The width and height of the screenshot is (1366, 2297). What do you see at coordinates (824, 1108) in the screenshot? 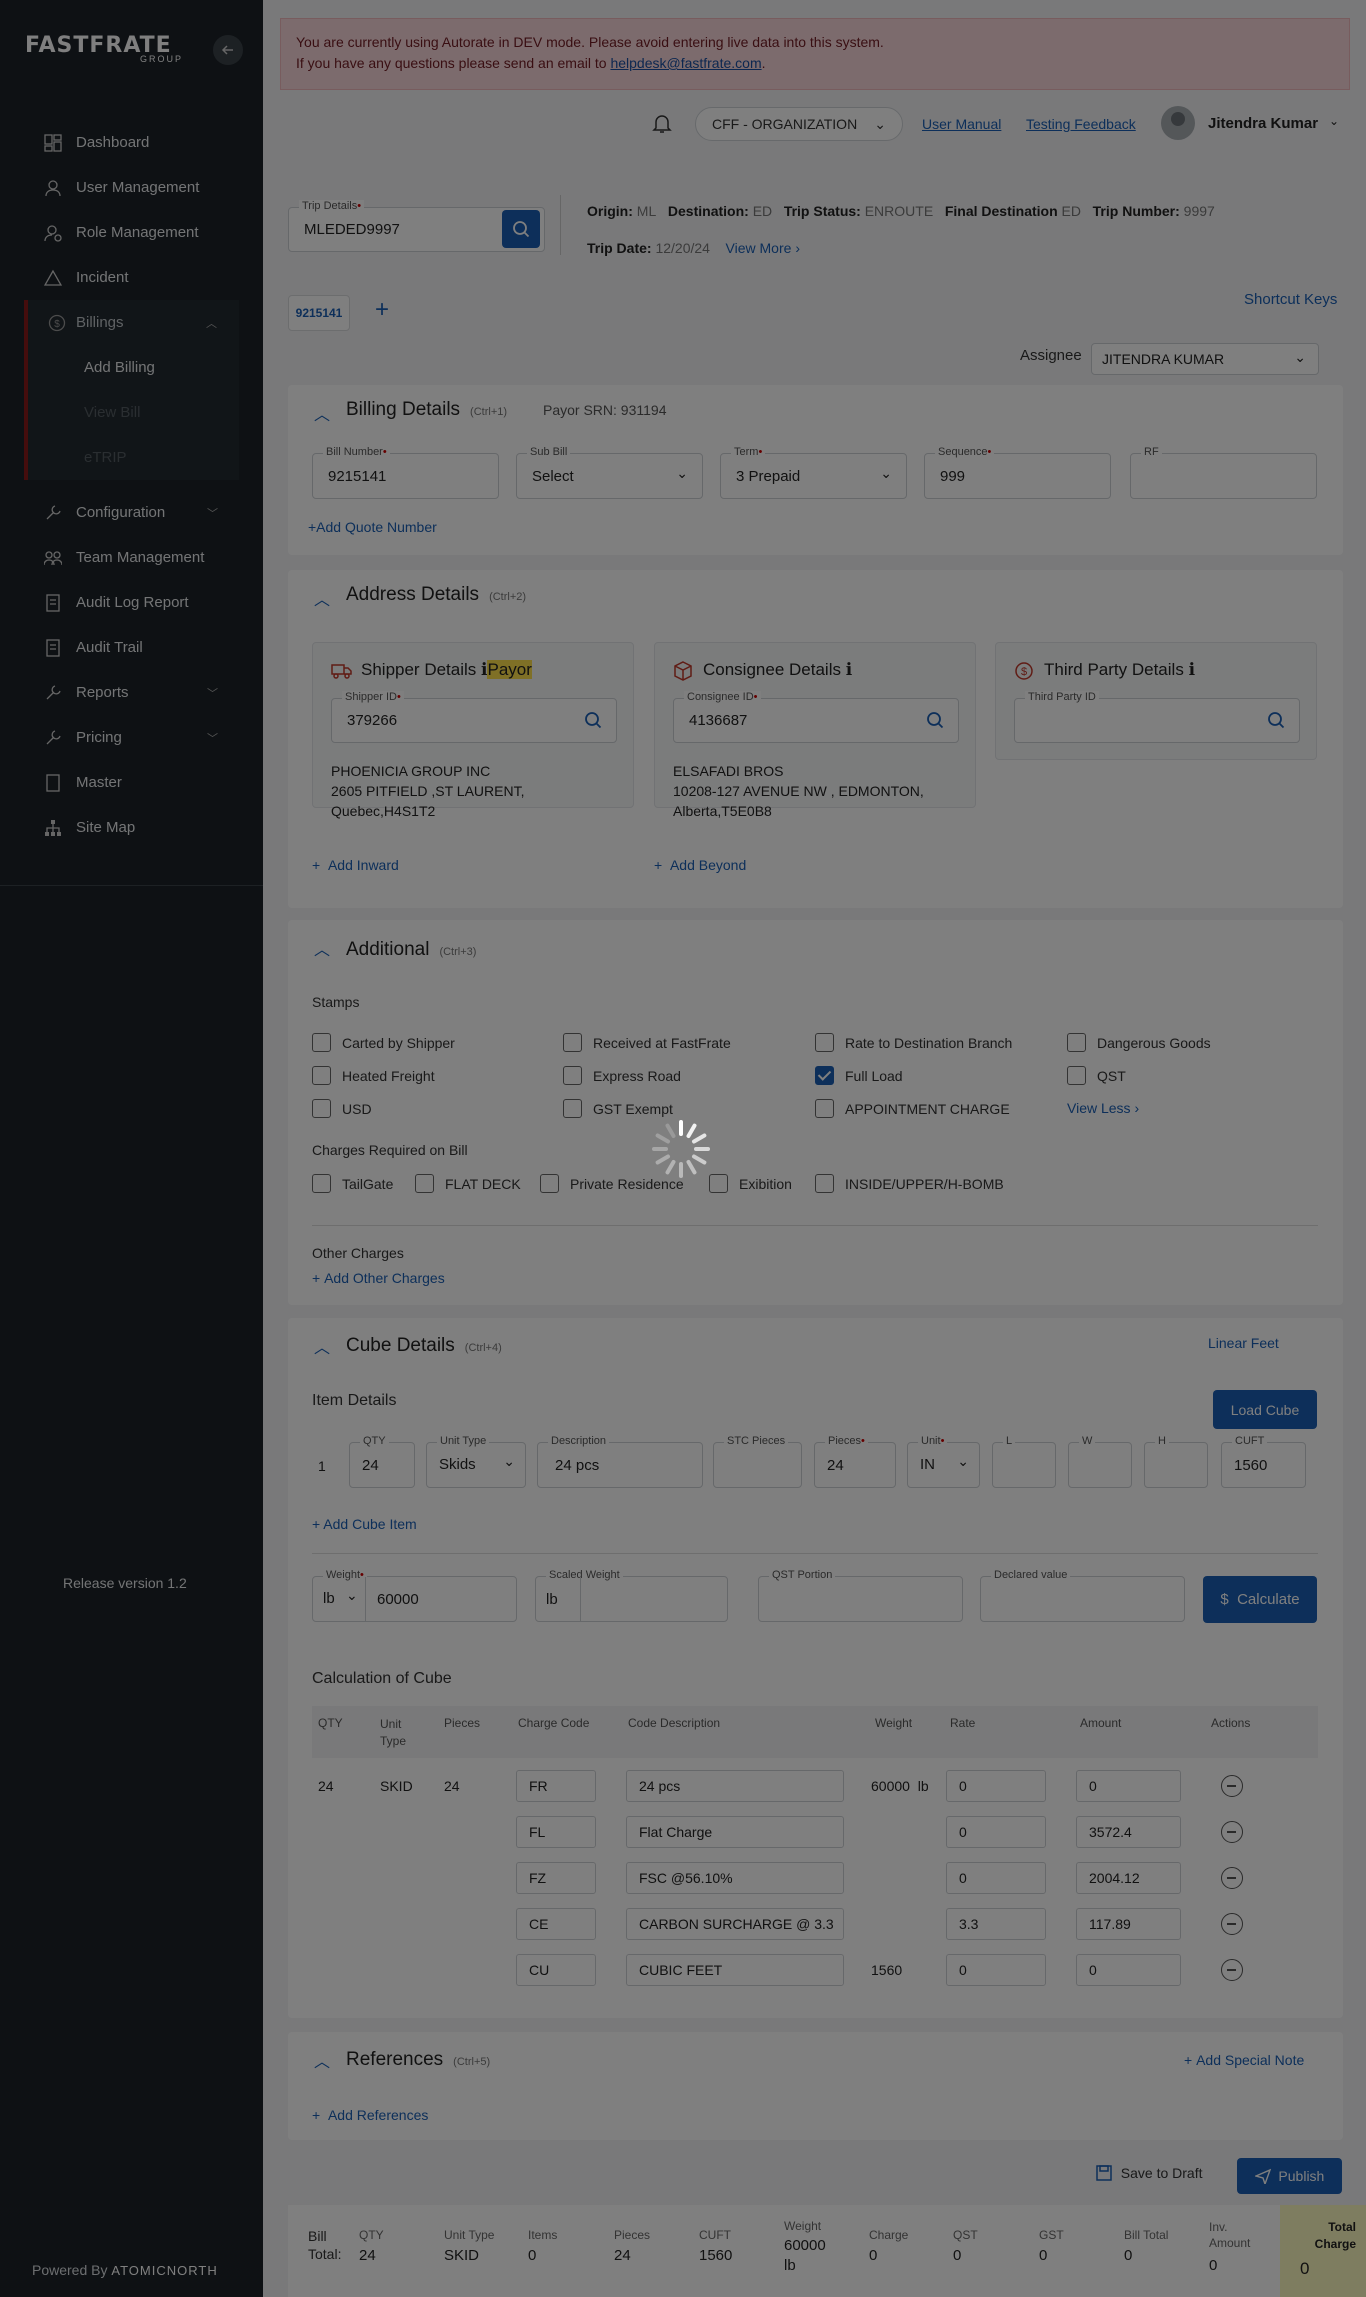
I see `checkbox-appointment-charge` at bounding box center [824, 1108].